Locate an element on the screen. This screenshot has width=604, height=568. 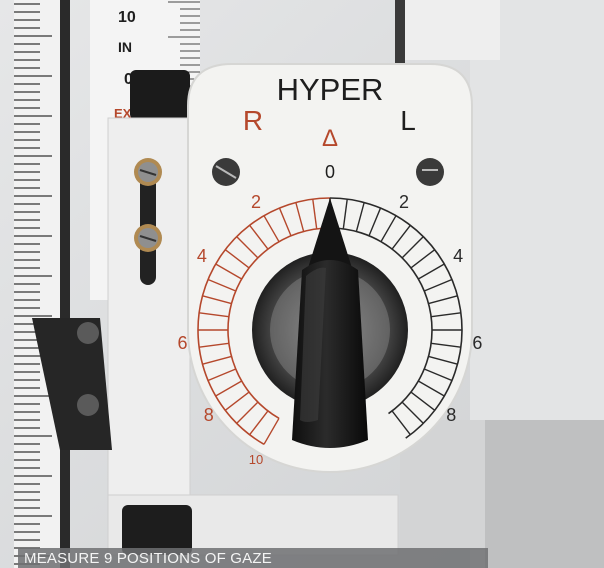
dial-title: HYPER is located at coordinates (330, 89).